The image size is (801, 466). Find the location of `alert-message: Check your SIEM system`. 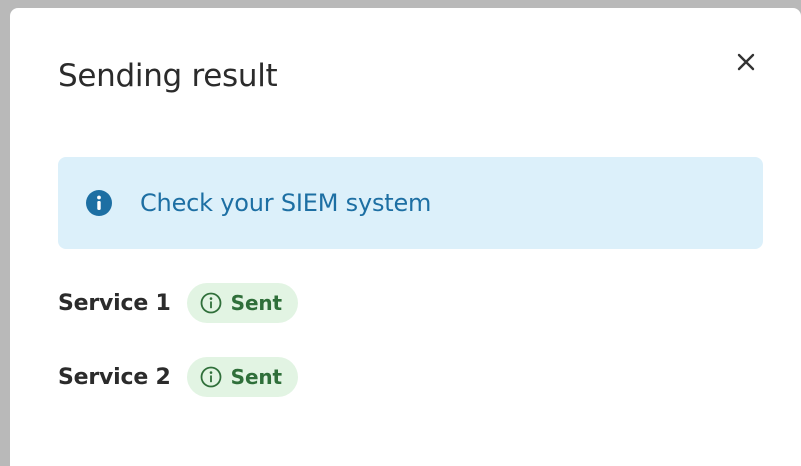

alert-message: Check your SIEM system is located at coordinates (286, 203).